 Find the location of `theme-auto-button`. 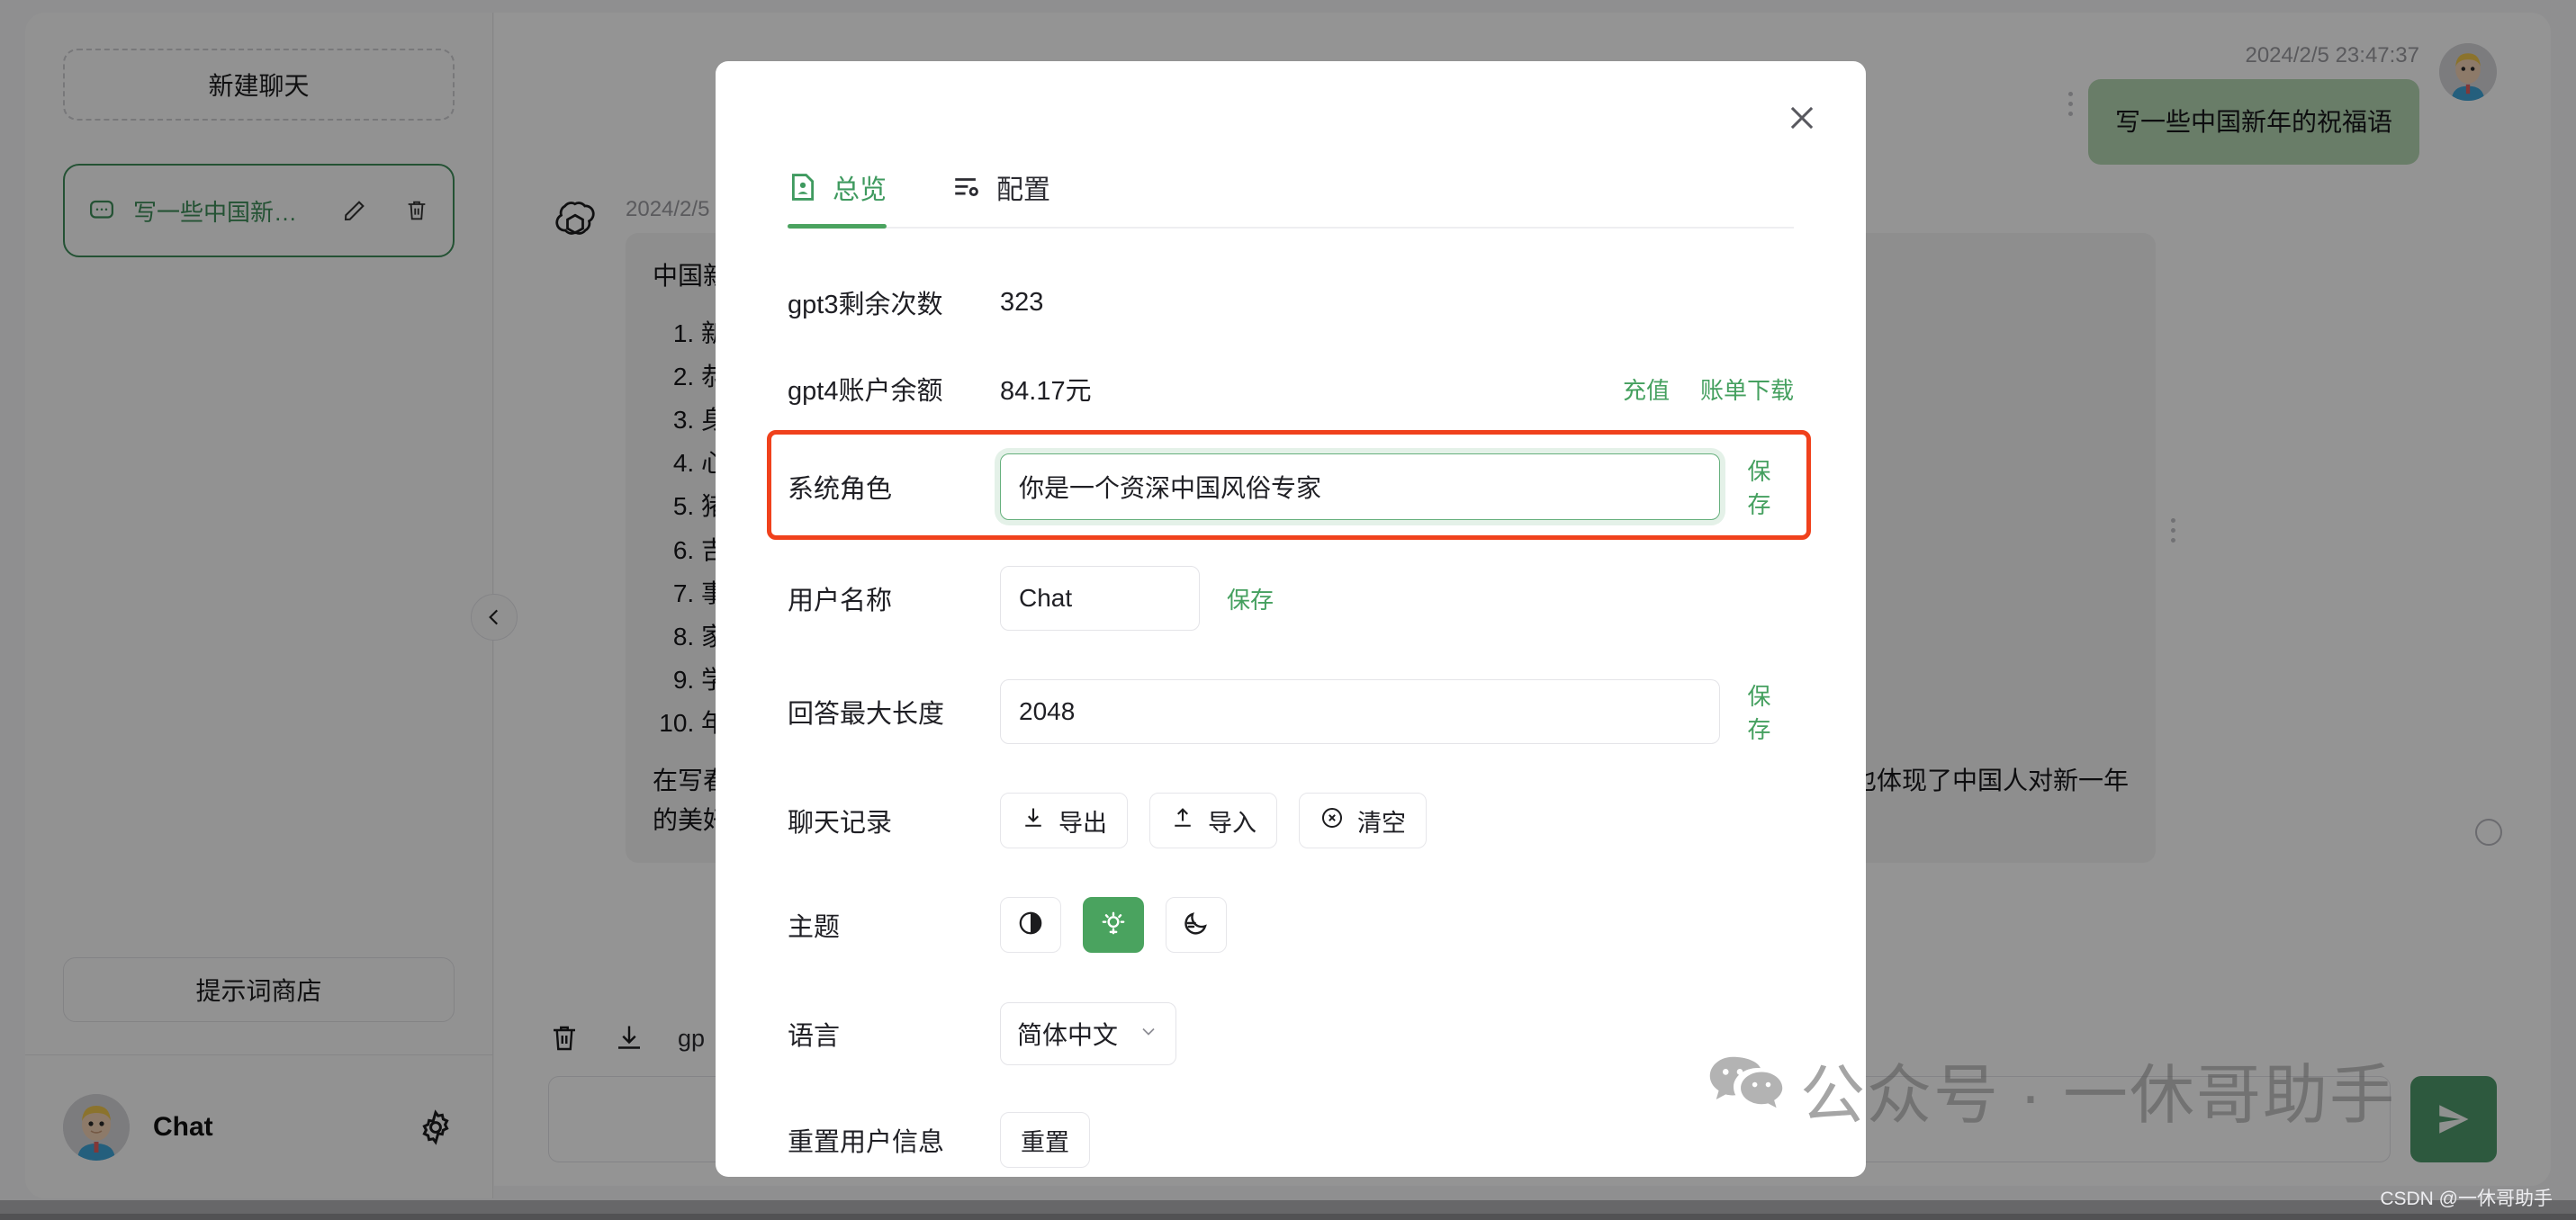

theme-auto-button is located at coordinates (1030, 925).